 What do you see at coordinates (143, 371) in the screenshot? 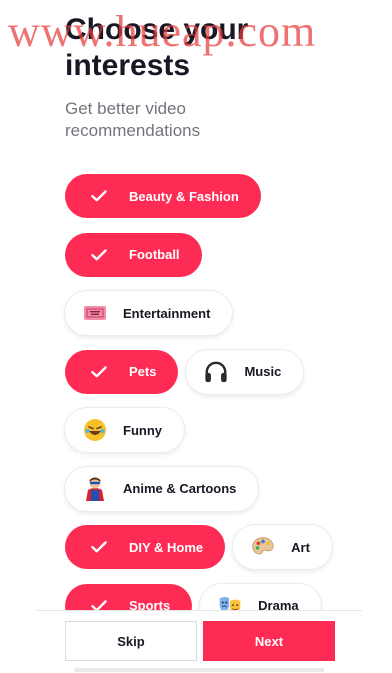
I see `interest-chip-label: Pets` at bounding box center [143, 371].